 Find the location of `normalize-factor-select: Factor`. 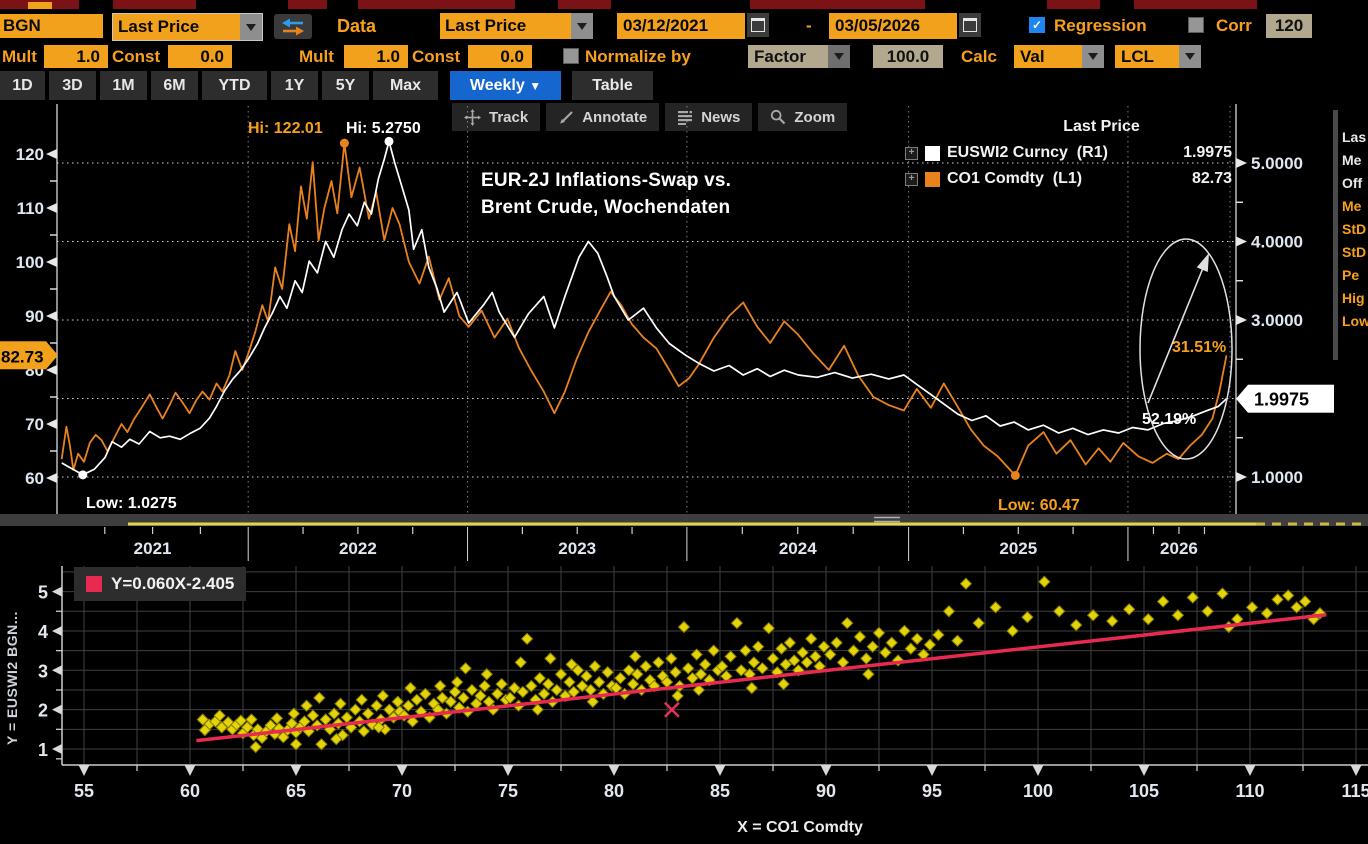

normalize-factor-select: Factor is located at coordinates (799, 56).